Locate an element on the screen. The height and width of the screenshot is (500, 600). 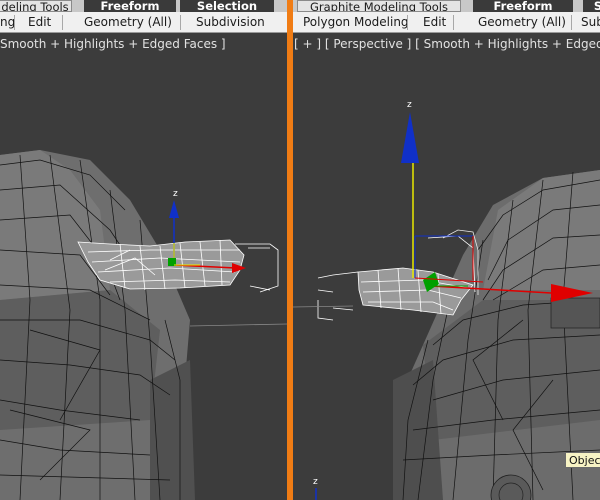
tab-label: Graphite Modeling Tools is located at coordinates (378, 6).